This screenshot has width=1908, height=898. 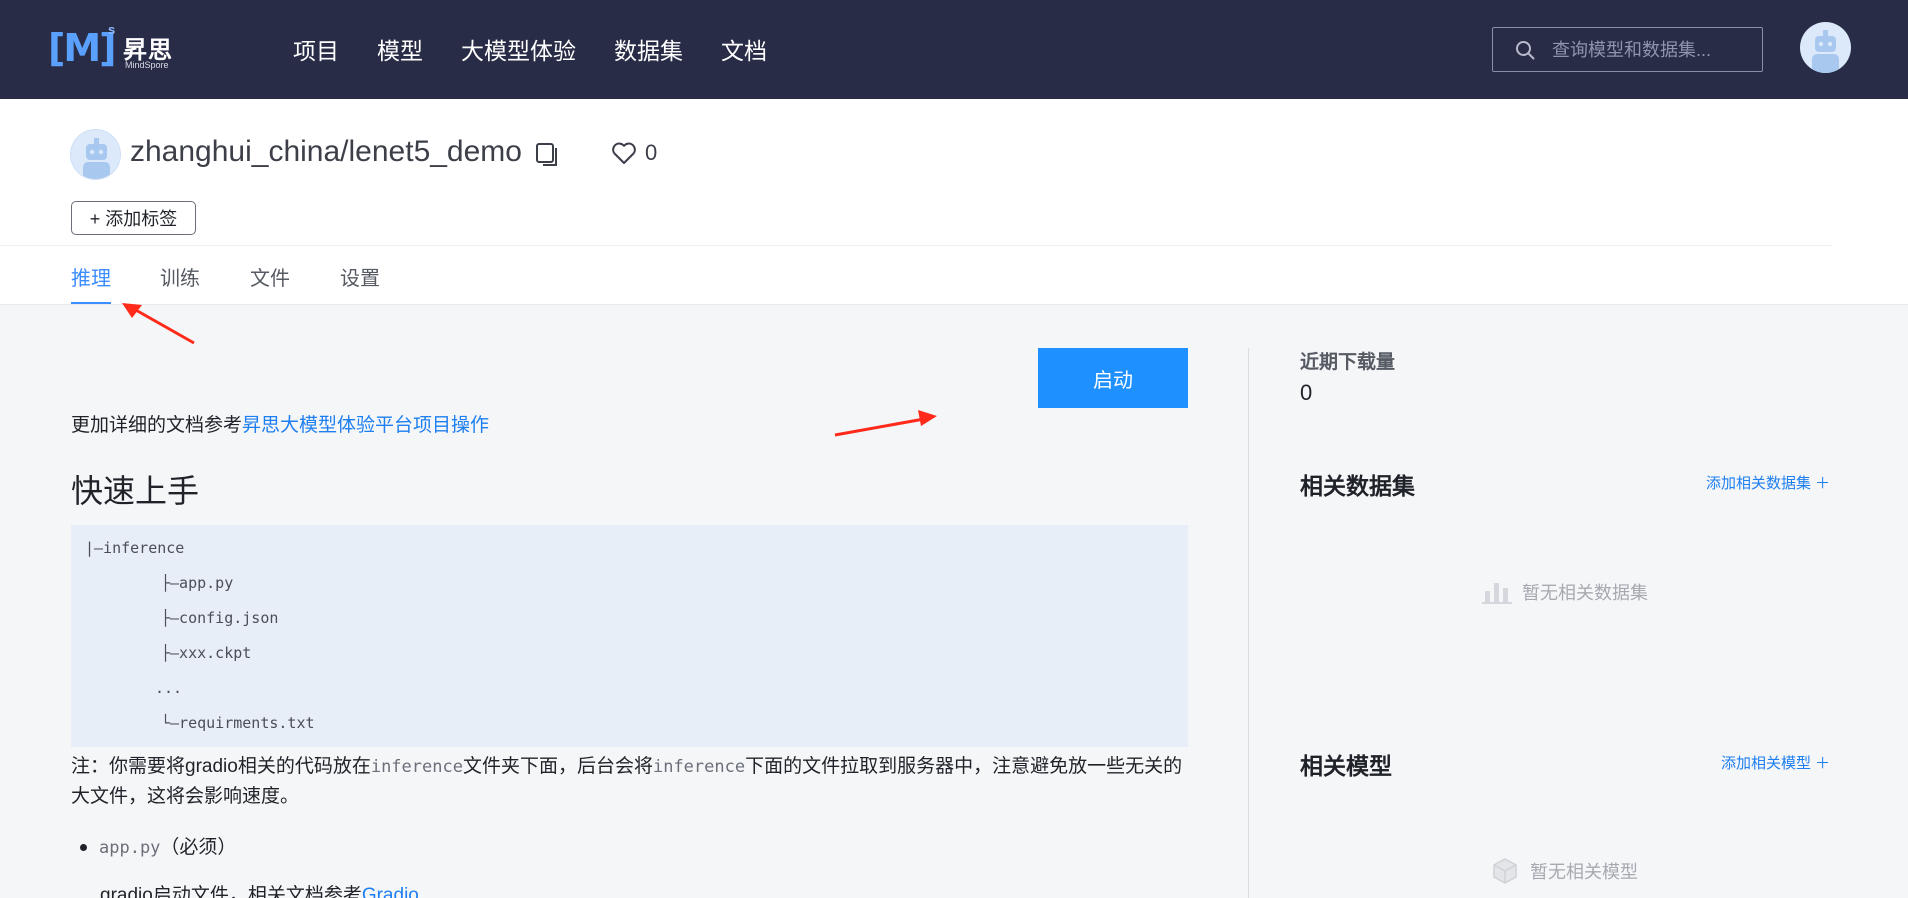 I want to click on bullet-text: （必须）, so click(x=198, y=847).